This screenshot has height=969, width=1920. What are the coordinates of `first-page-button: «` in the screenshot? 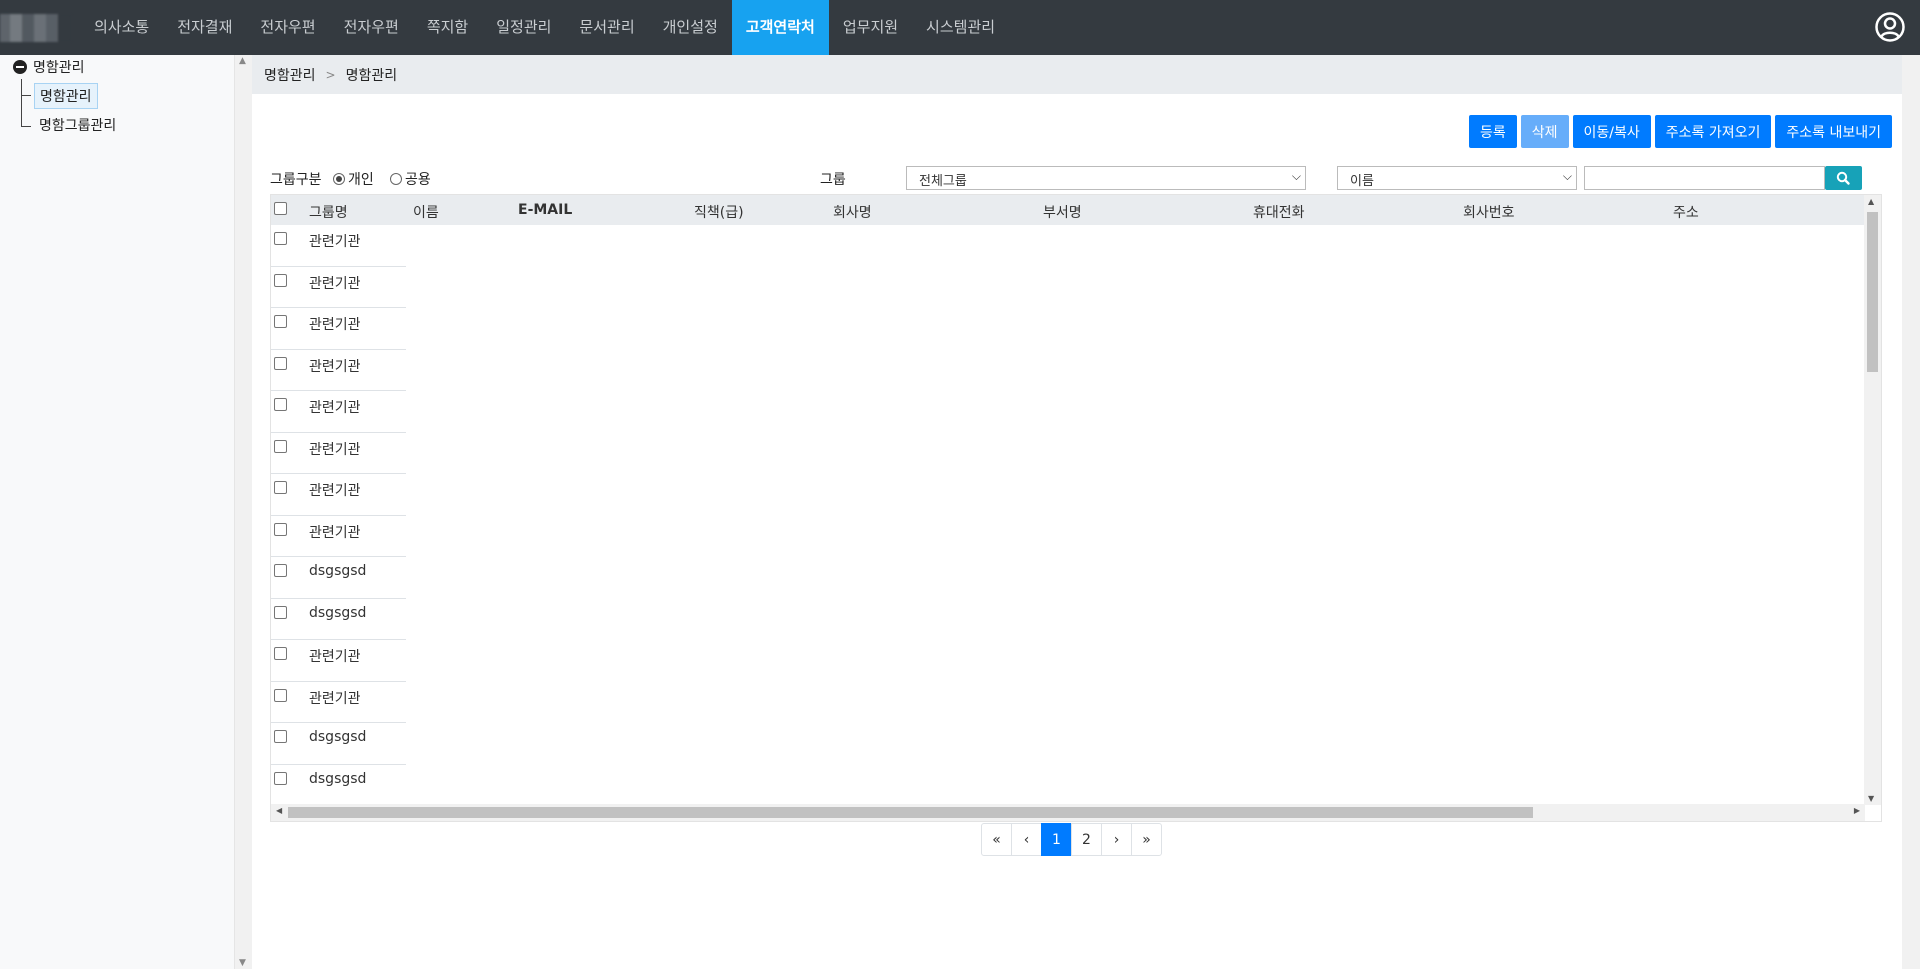 It's located at (996, 839).